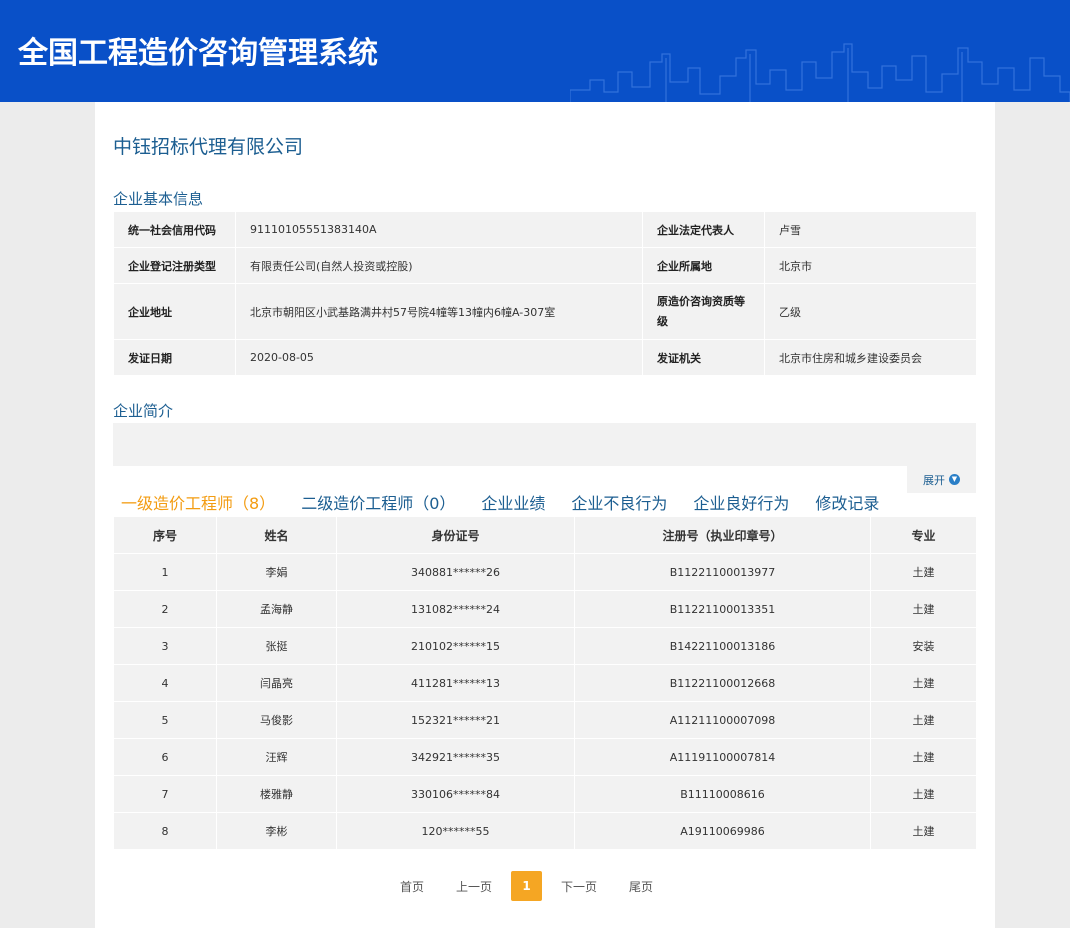  What do you see at coordinates (174, 357) in the screenshot?
I see `info-label: 发证日期` at bounding box center [174, 357].